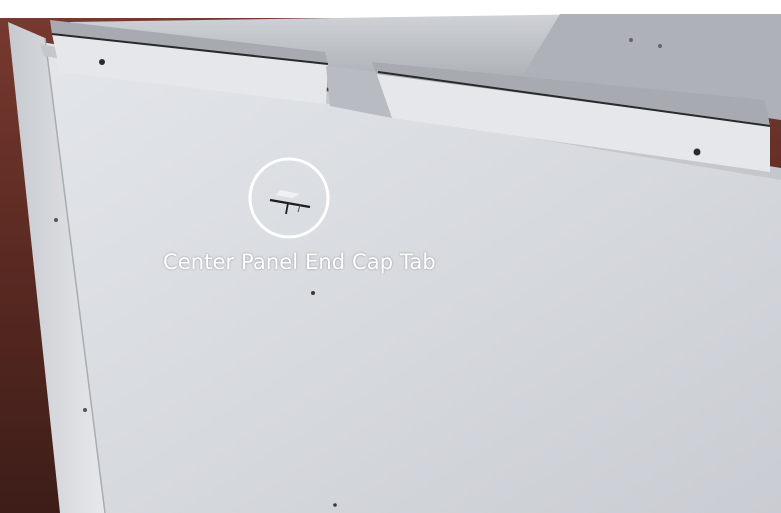  What do you see at coordinates (299, 262) in the screenshot?
I see `callout-label: Center Panel End Cap Tab` at bounding box center [299, 262].